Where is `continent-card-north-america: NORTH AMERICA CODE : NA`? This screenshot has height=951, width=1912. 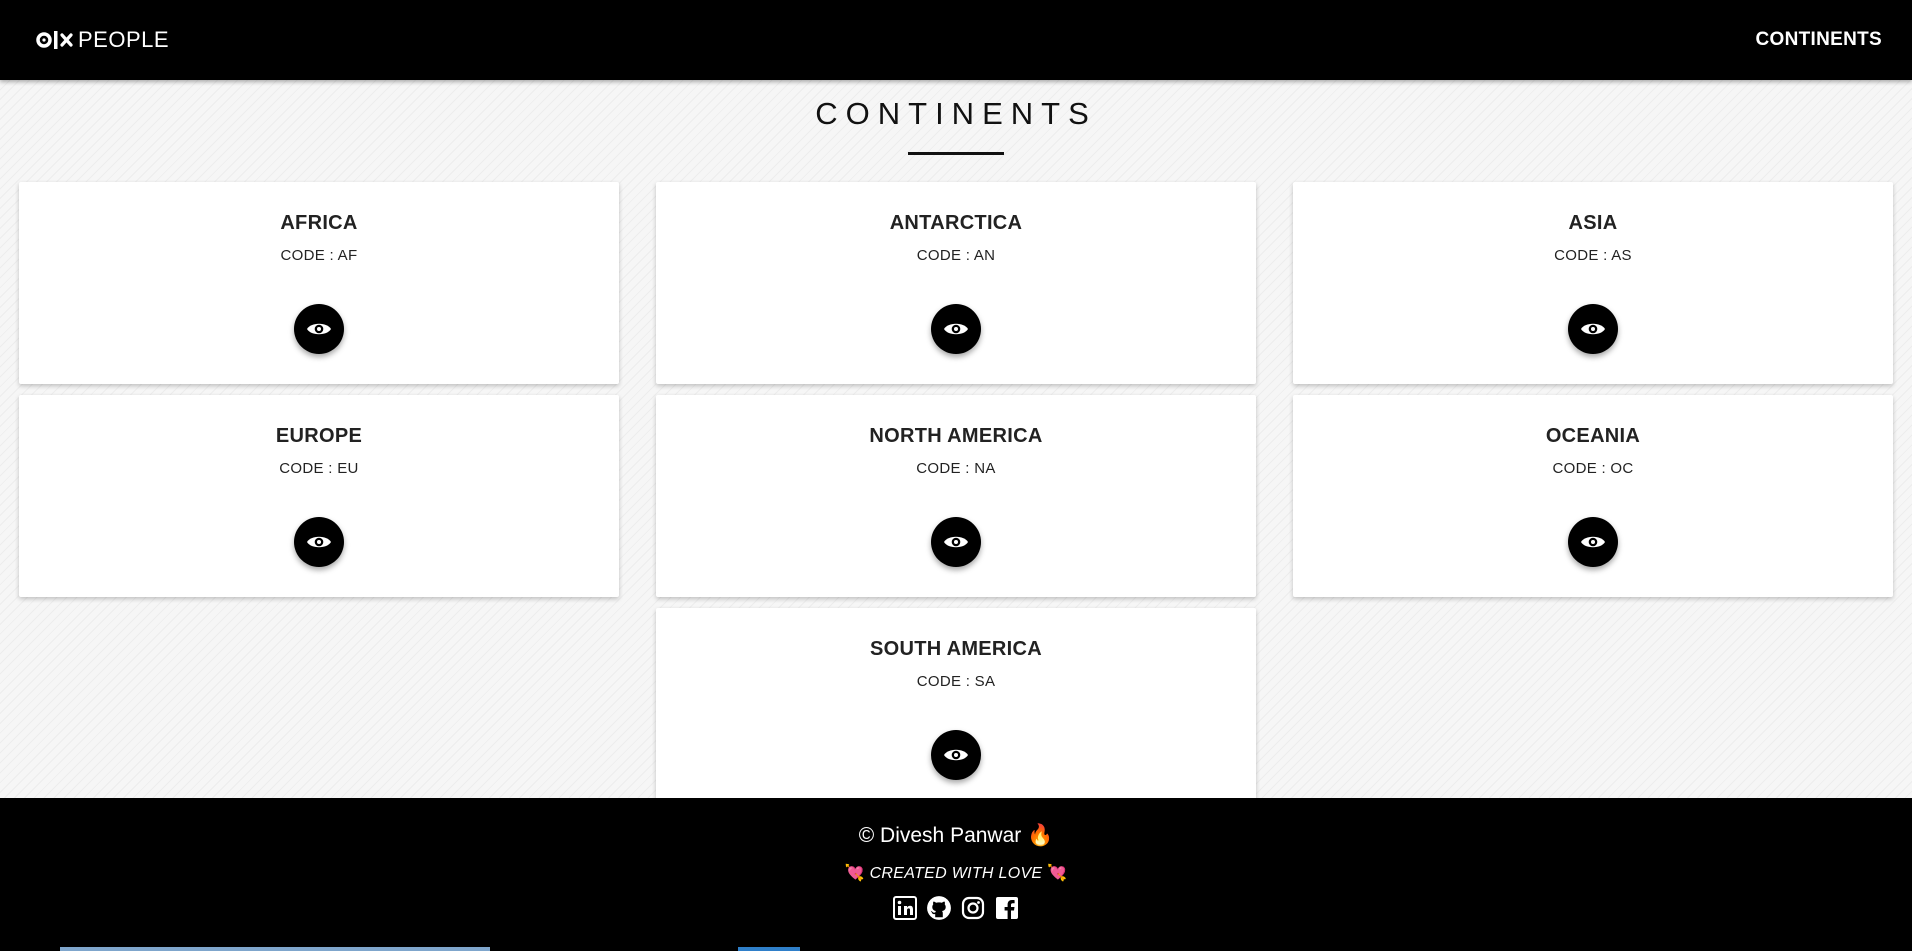 continent-card-north-america: NORTH AMERICA CODE : NA is located at coordinates (956, 496).